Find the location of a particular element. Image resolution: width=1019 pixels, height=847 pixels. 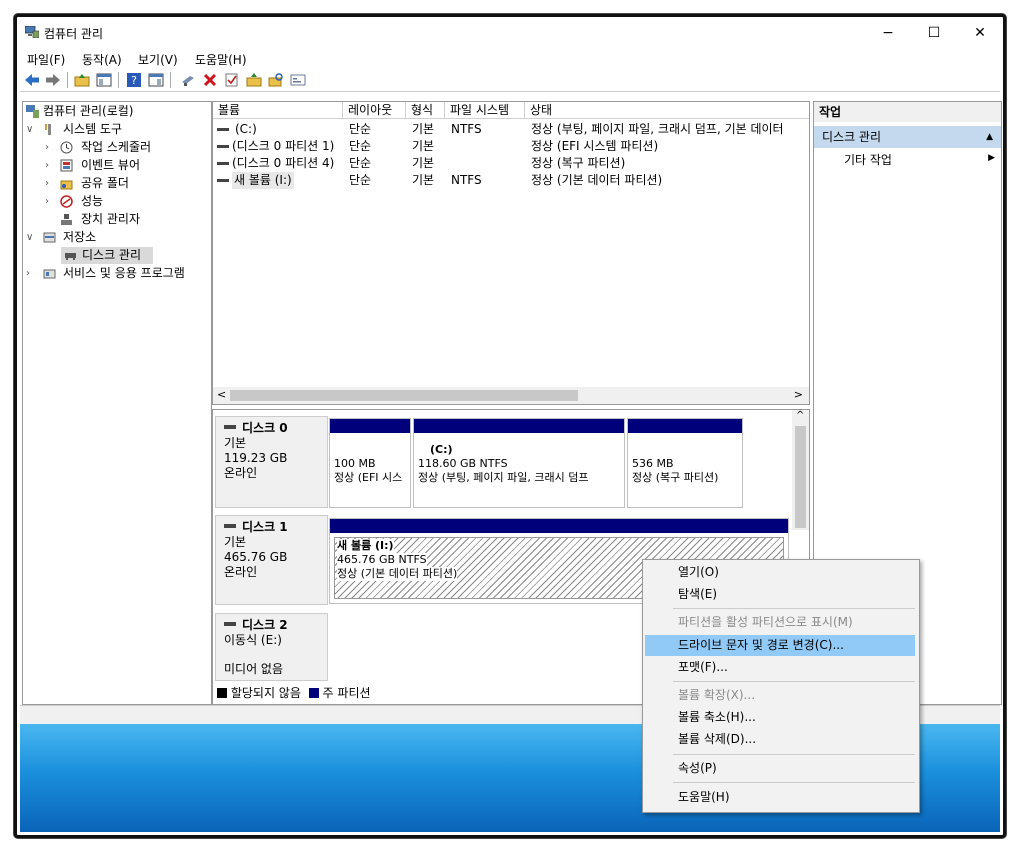

table-row: (디스크 0 파티션 1) 단순 기본 정상 (EFI 시스템 파티션) is located at coordinates (511, 146).